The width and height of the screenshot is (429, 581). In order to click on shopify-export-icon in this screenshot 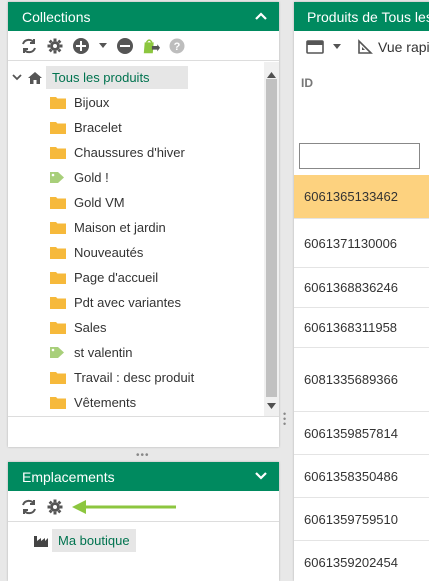, I will do `click(151, 46)`.